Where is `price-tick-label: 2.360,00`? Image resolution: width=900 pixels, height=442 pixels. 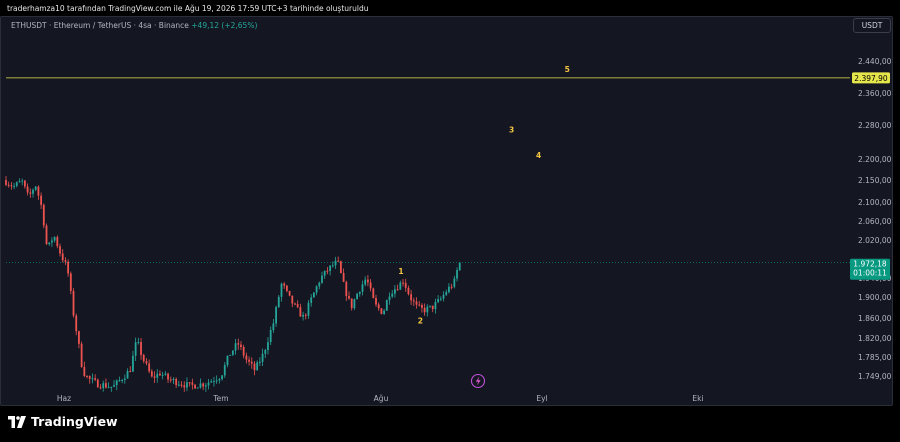
price-tick-label: 2.360,00 is located at coordinates (875, 93).